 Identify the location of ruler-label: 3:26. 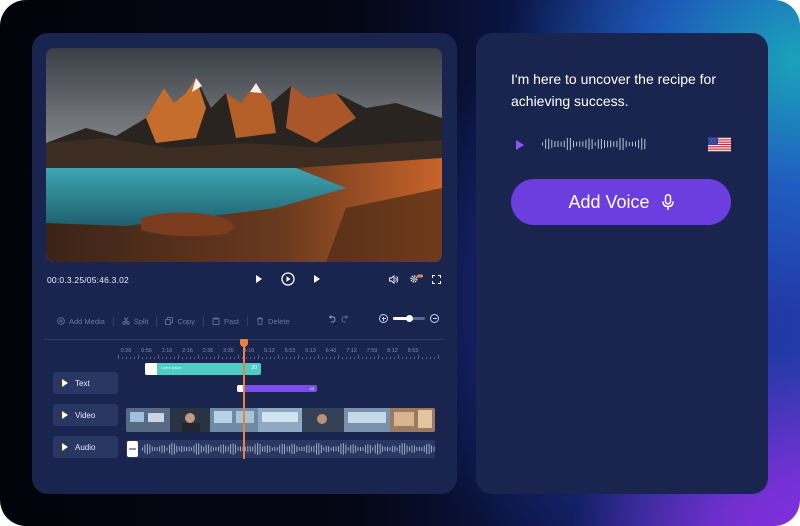
(228, 351).